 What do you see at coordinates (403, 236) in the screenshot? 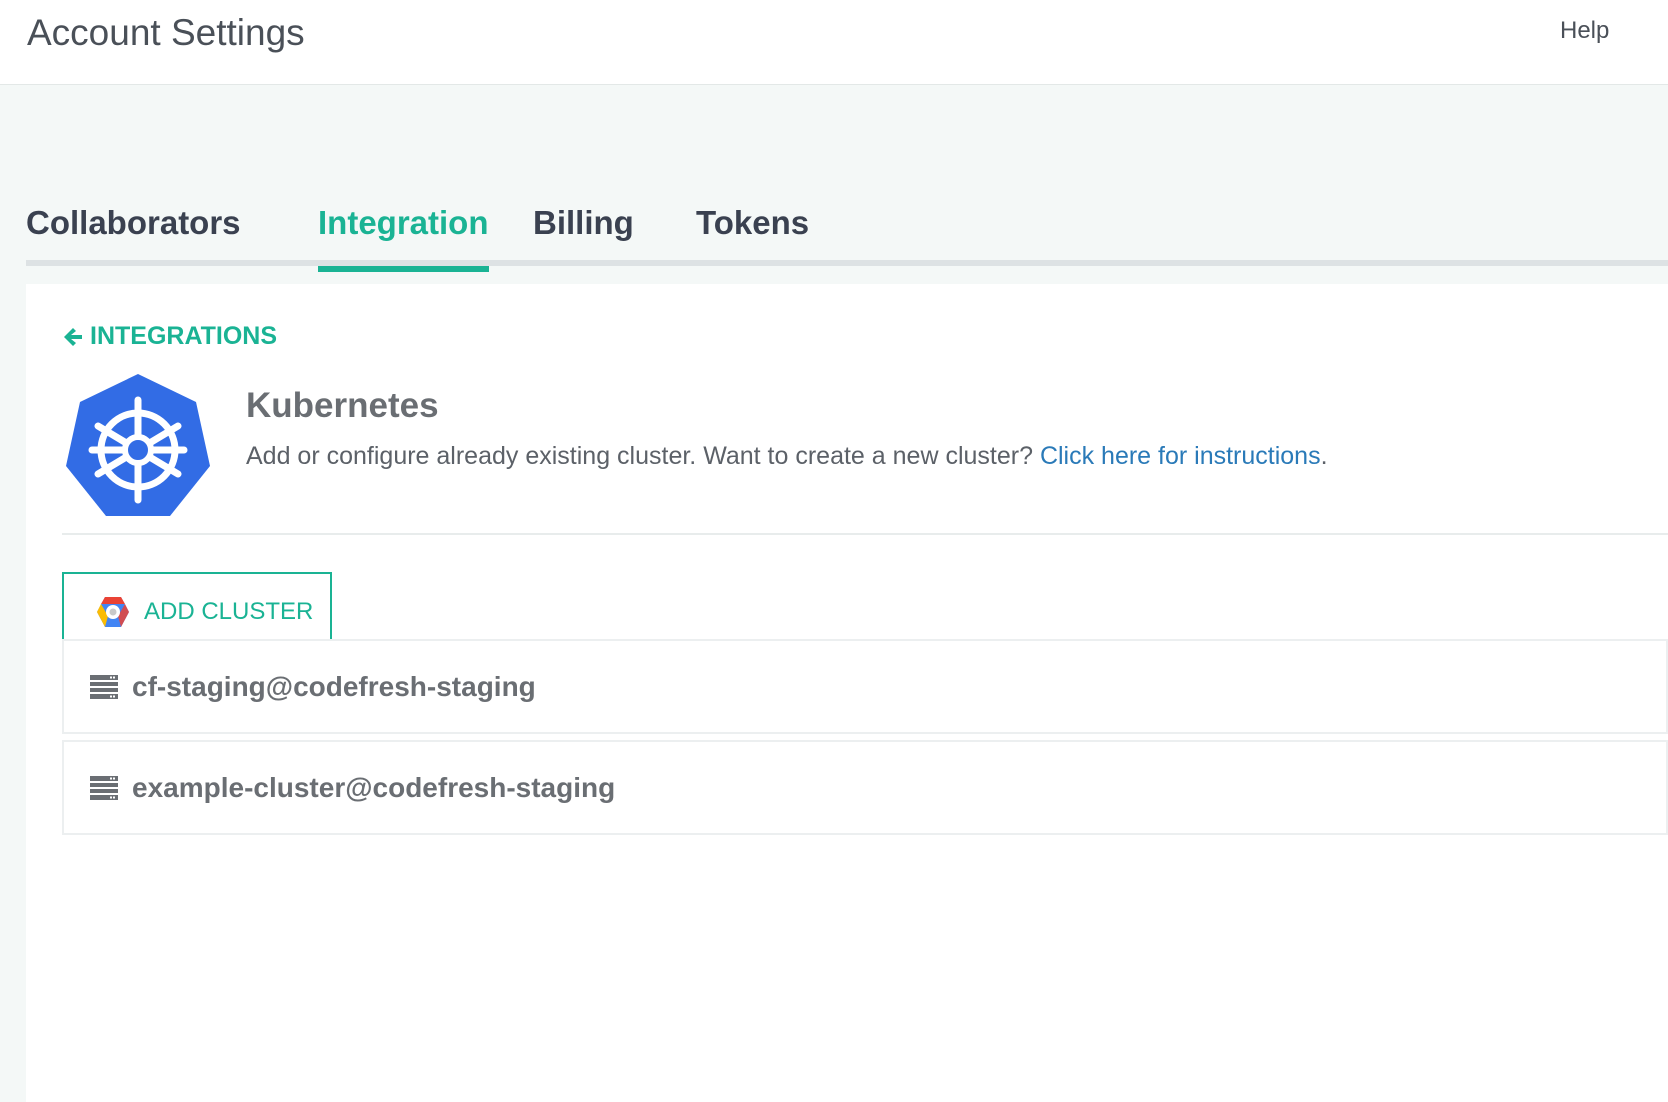
I see `tab-integration: Integration` at bounding box center [403, 236].